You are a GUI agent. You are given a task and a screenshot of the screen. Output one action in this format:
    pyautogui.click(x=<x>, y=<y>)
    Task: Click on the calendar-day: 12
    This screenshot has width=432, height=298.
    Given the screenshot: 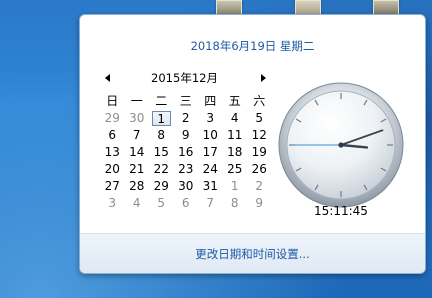 What is the action you would take?
    pyautogui.click(x=259, y=135)
    